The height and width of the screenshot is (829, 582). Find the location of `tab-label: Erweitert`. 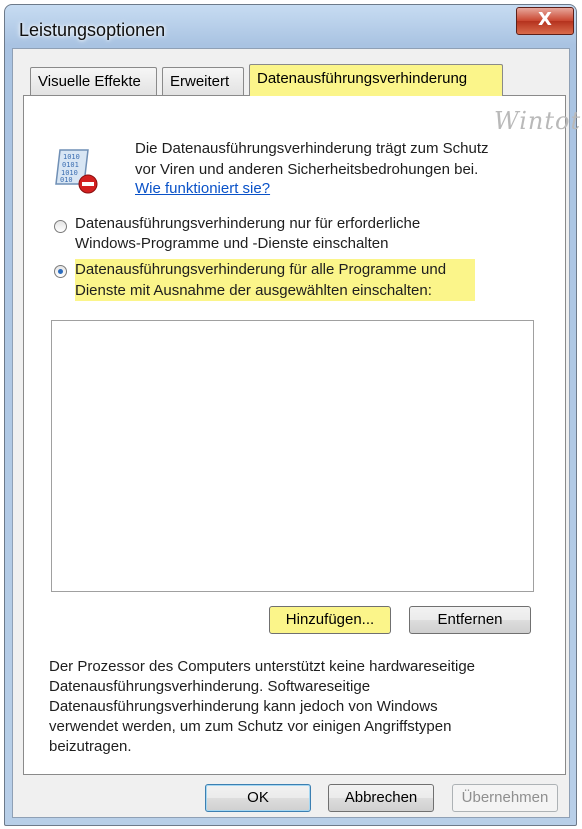

tab-label: Erweitert is located at coordinates (200, 81).